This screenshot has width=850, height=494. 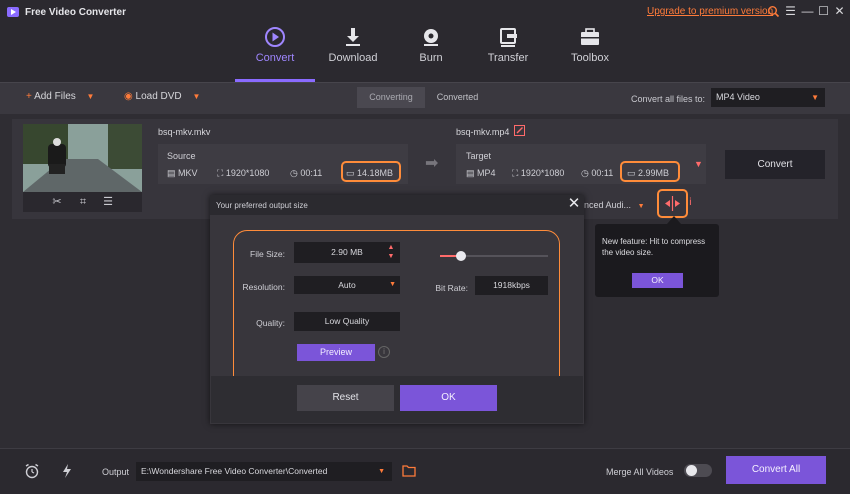 What do you see at coordinates (116, 472) in the screenshot?
I see `output-label: Output` at bounding box center [116, 472].